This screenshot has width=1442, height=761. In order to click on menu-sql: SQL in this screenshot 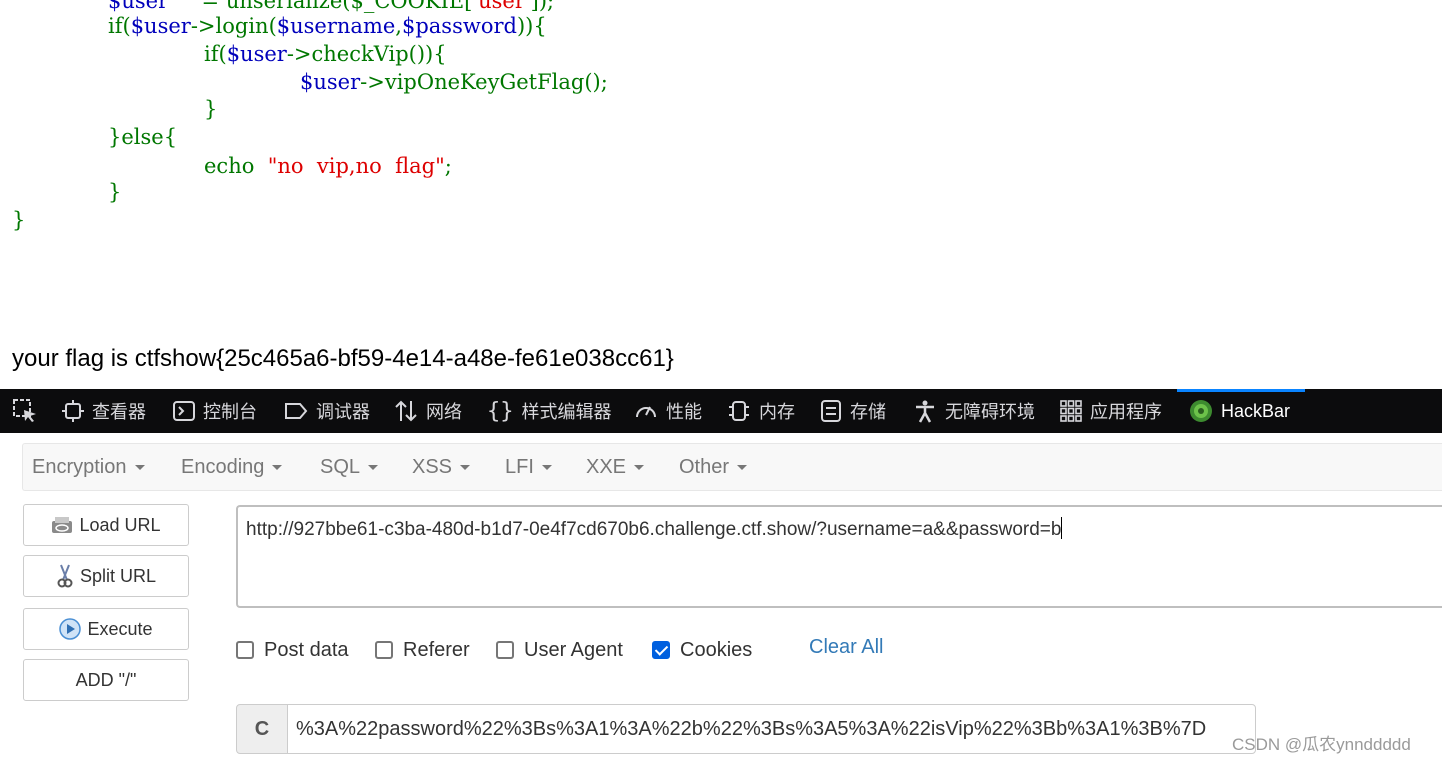, I will do `click(349, 467)`.